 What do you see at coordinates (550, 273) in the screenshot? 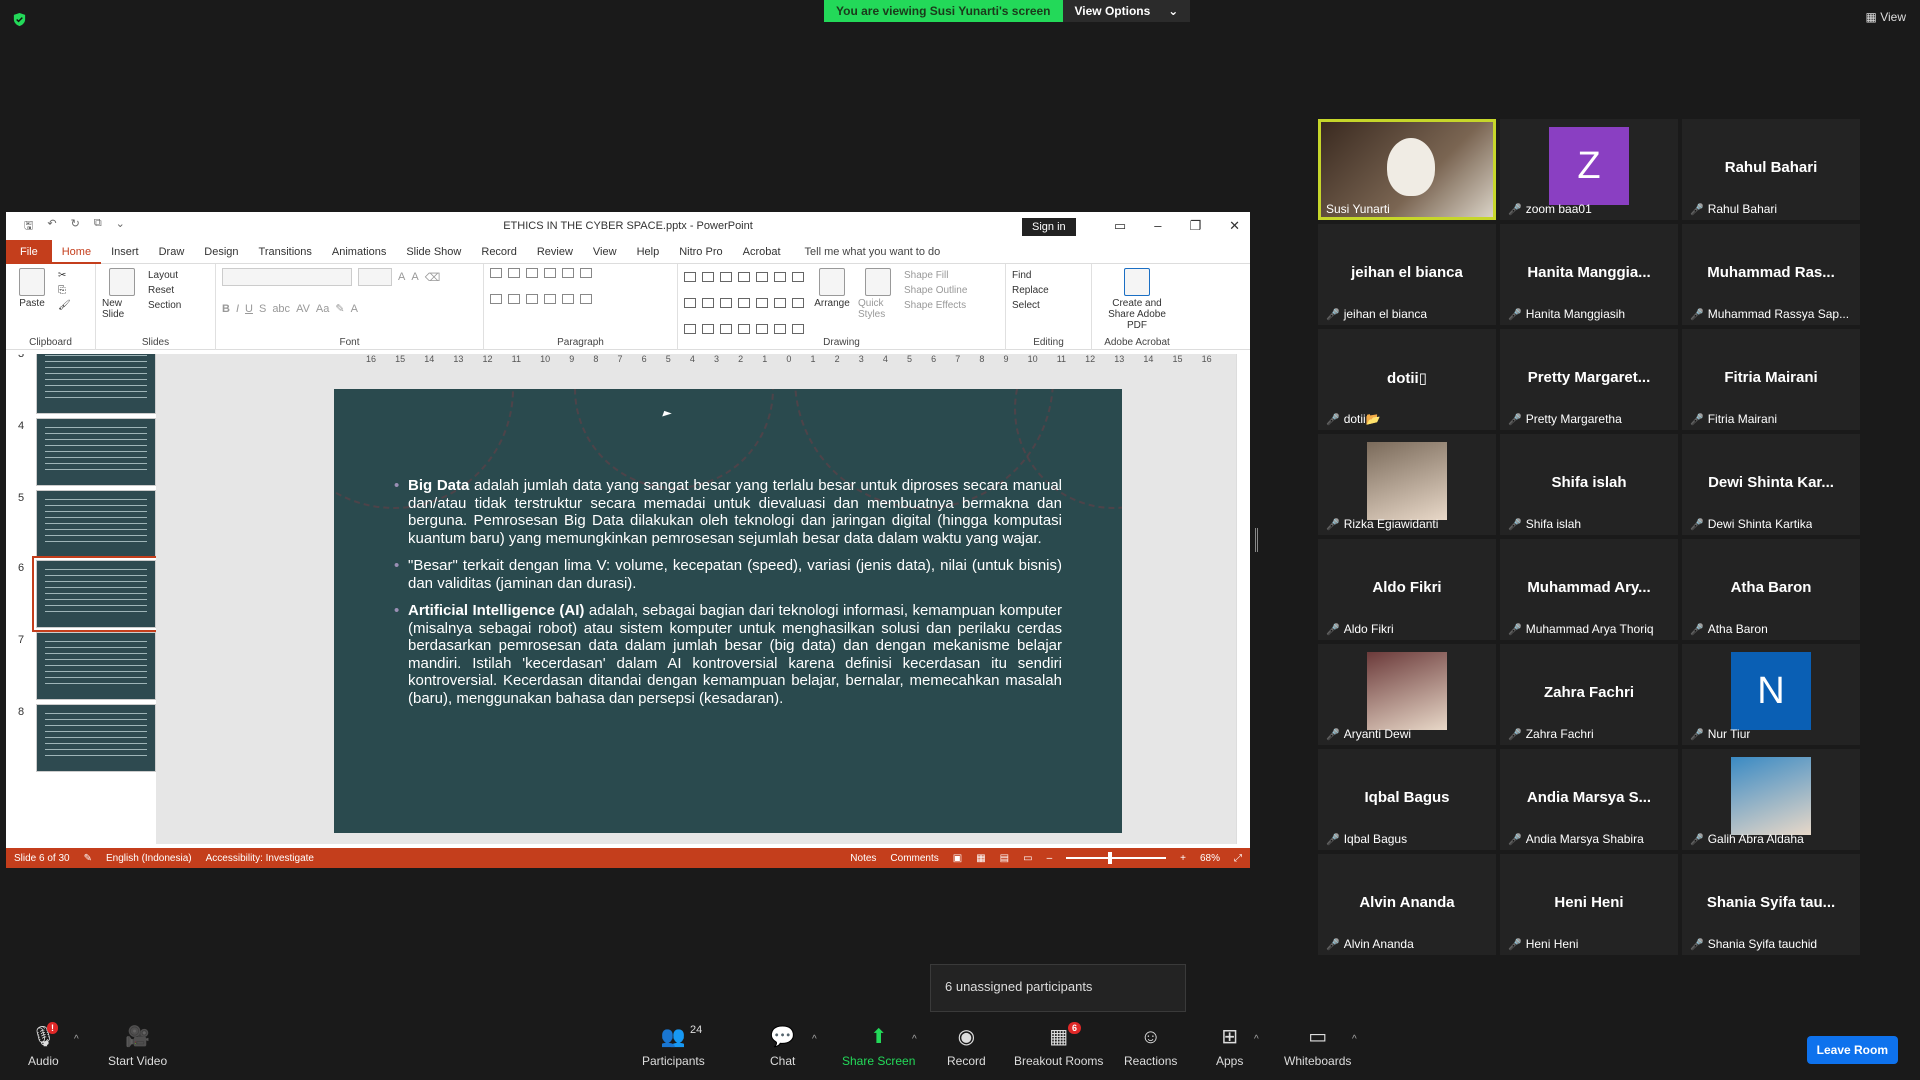
I see `increase-indent-icon` at bounding box center [550, 273].